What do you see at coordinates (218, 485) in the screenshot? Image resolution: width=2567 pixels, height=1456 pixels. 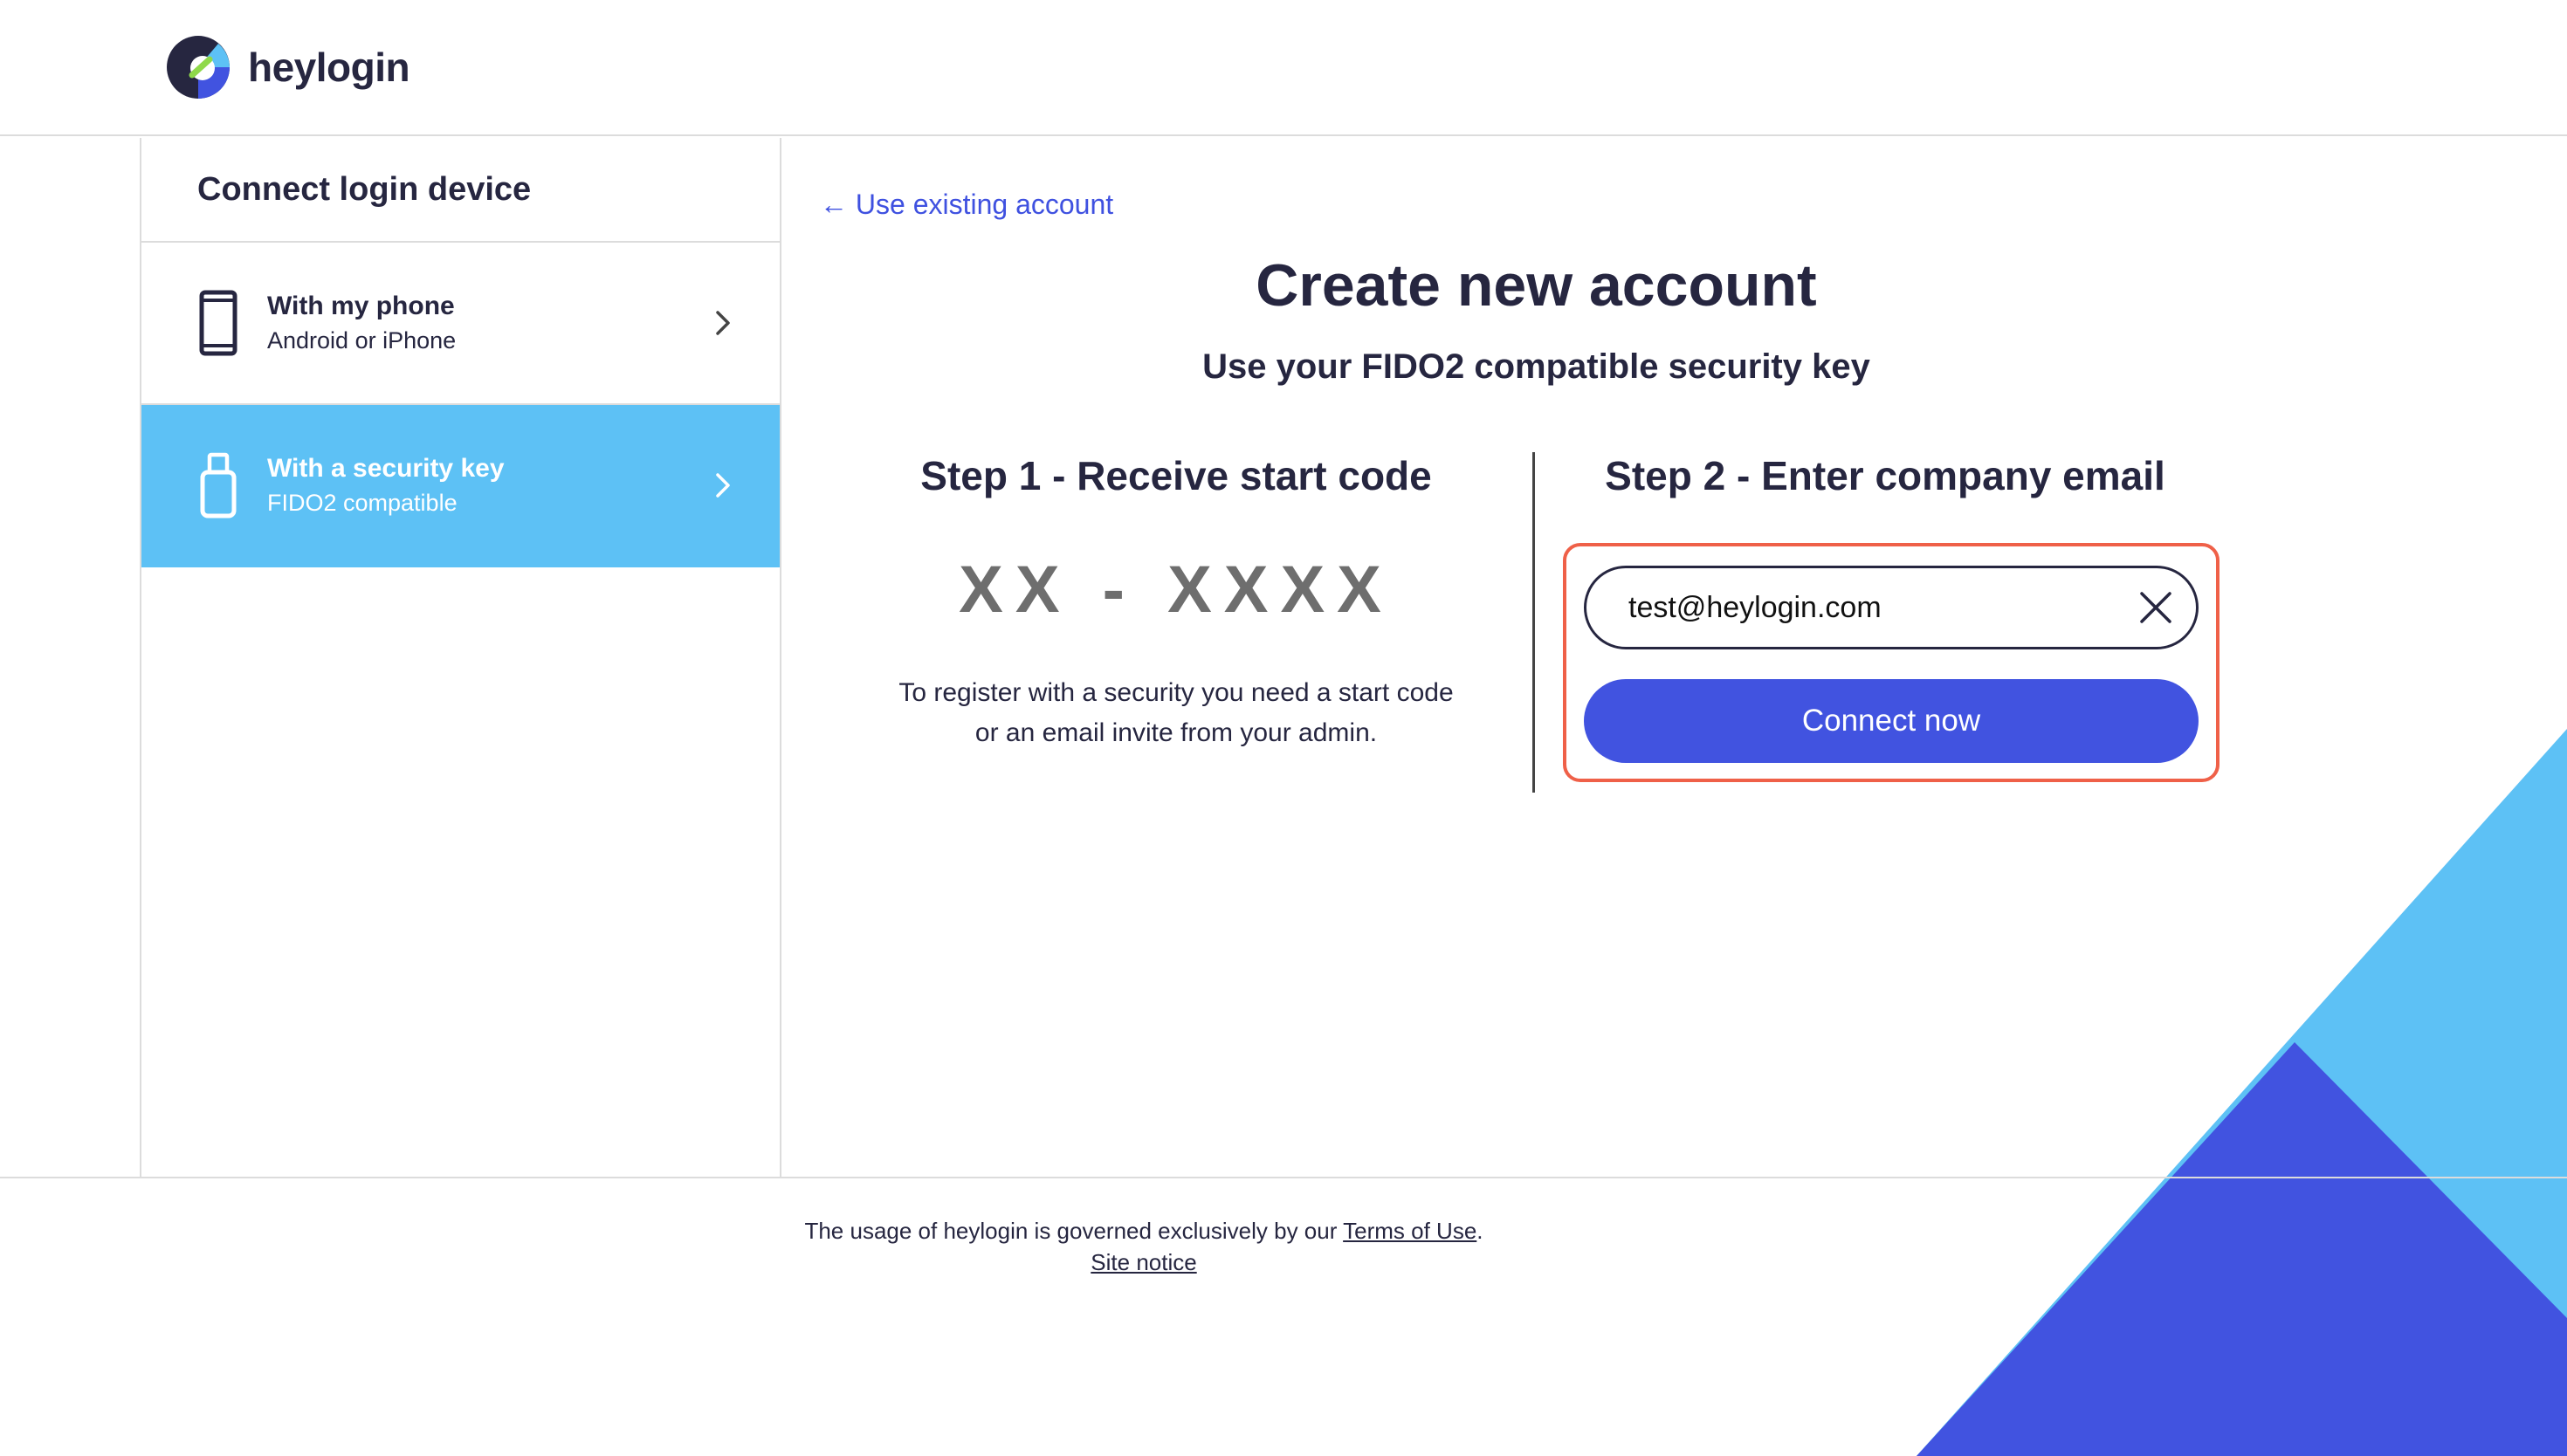 I see `usb-key-icon` at bounding box center [218, 485].